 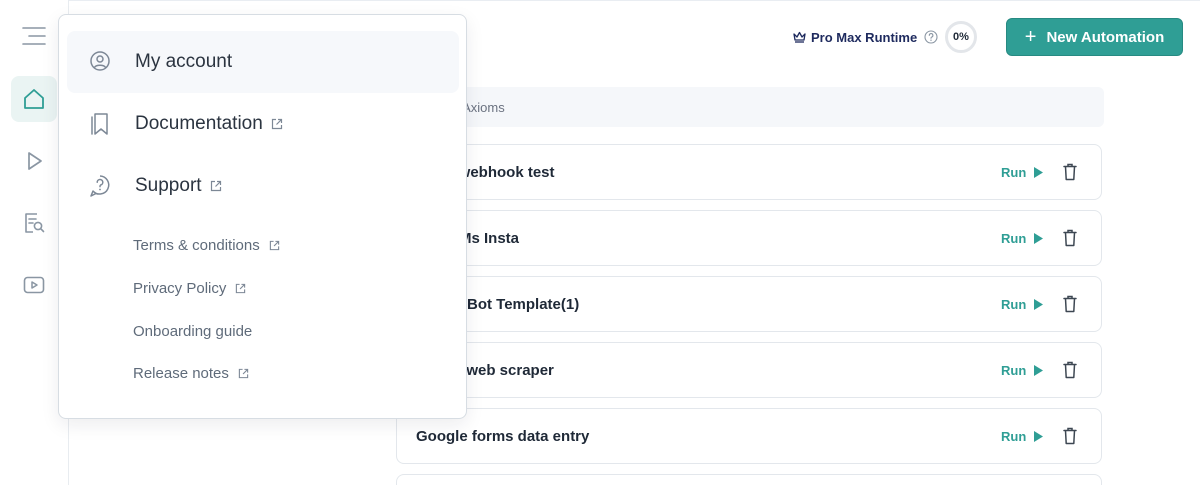 I want to click on runtime-usage-indicator: 0%, so click(x=961, y=37).